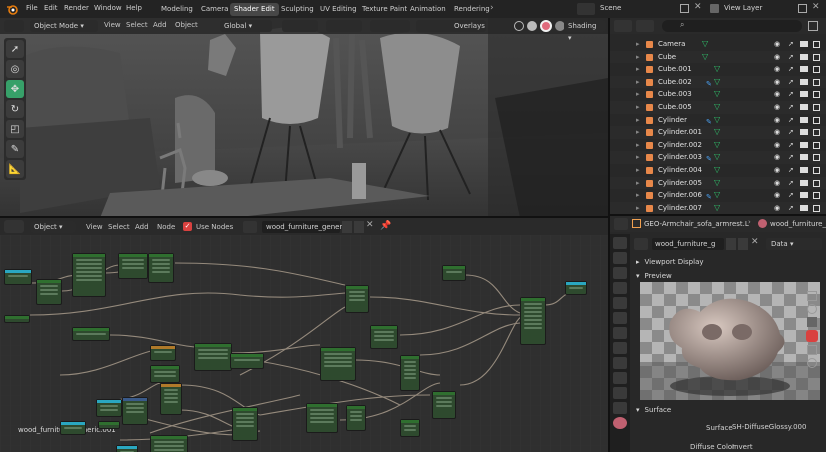 This screenshot has height=452, width=826. I want to click on link-dropdown: Data ▾, so click(794, 244).